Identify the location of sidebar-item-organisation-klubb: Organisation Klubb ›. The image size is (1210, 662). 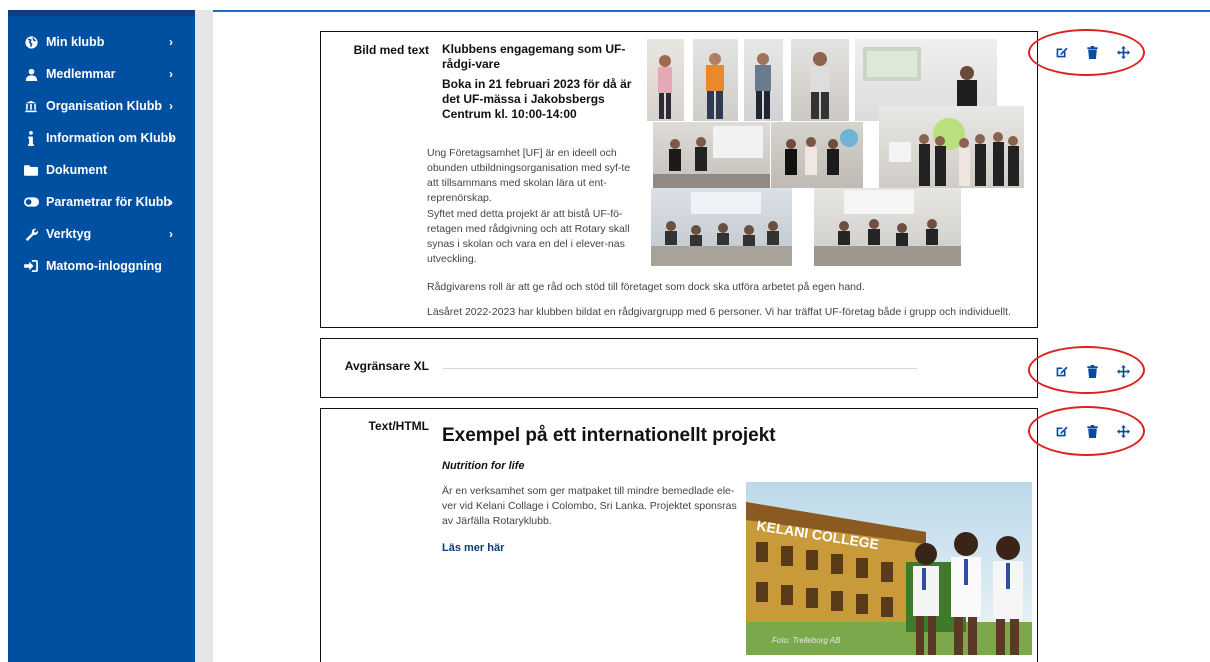
(101, 106).